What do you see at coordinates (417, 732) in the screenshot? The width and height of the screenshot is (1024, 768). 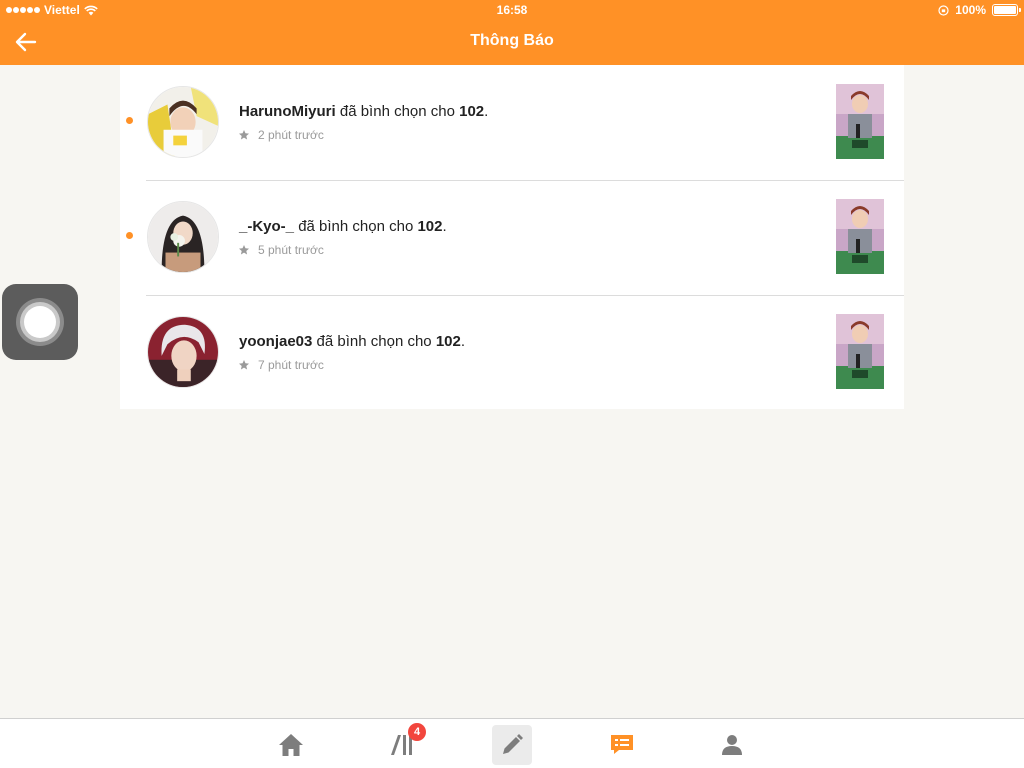 I see `library-badge: 4` at bounding box center [417, 732].